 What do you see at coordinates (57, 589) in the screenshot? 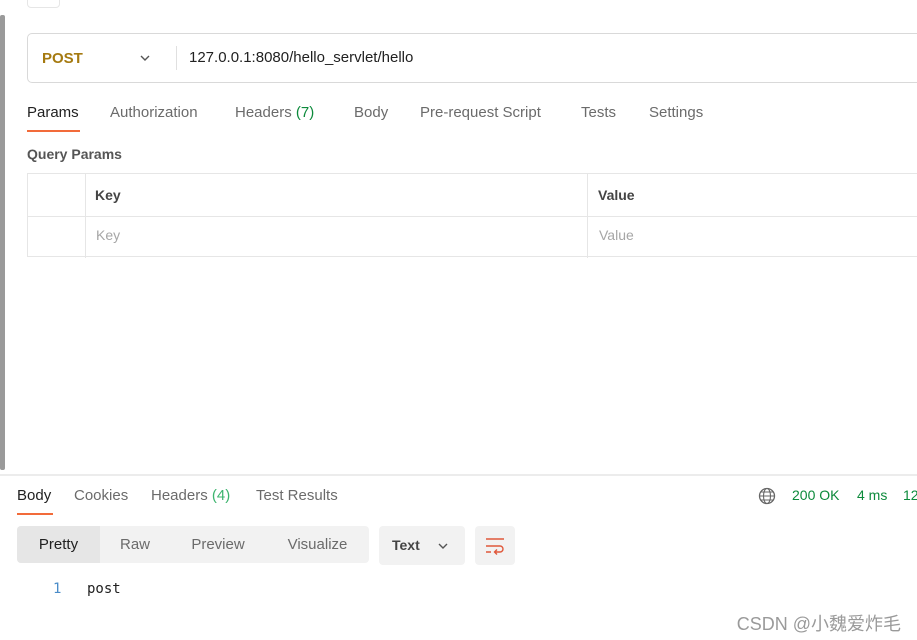
I see `line-number: 1` at bounding box center [57, 589].